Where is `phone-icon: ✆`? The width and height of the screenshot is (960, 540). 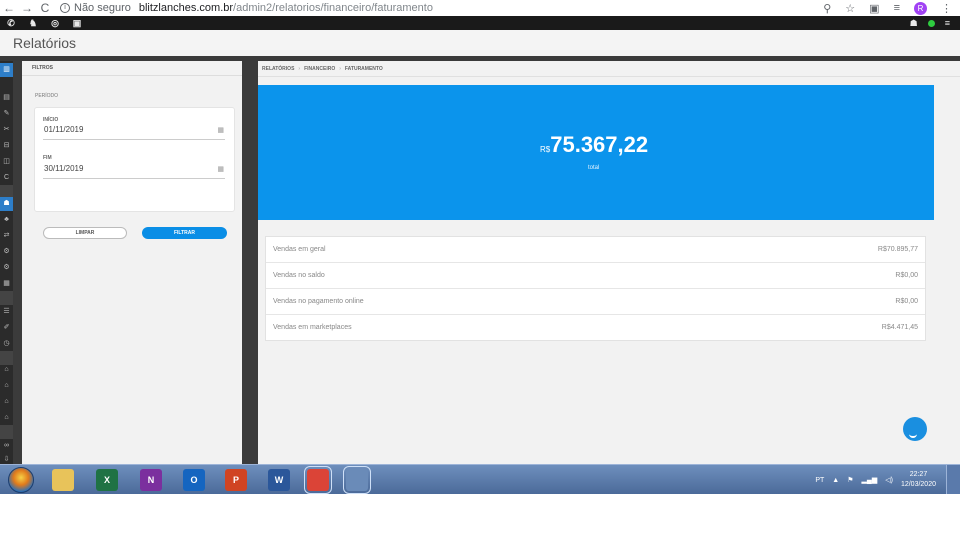 phone-icon: ✆ is located at coordinates (11, 23).